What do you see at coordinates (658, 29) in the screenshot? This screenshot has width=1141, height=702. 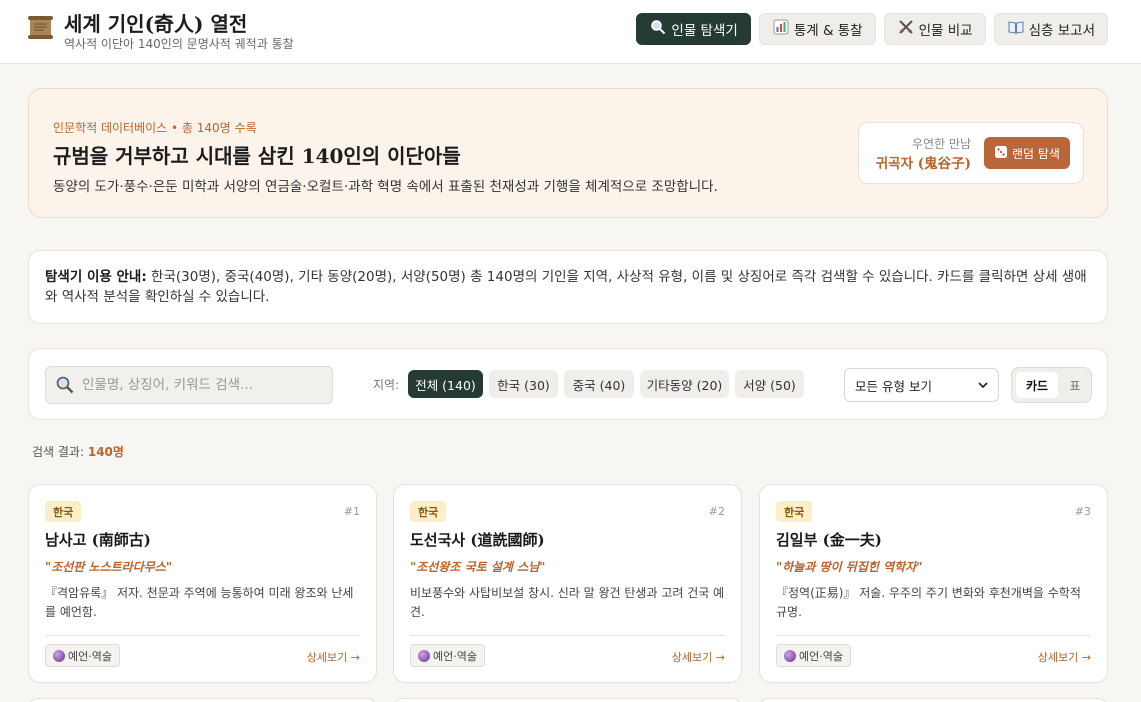 I see `magnifier-icon` at bounding box center [658, 29].